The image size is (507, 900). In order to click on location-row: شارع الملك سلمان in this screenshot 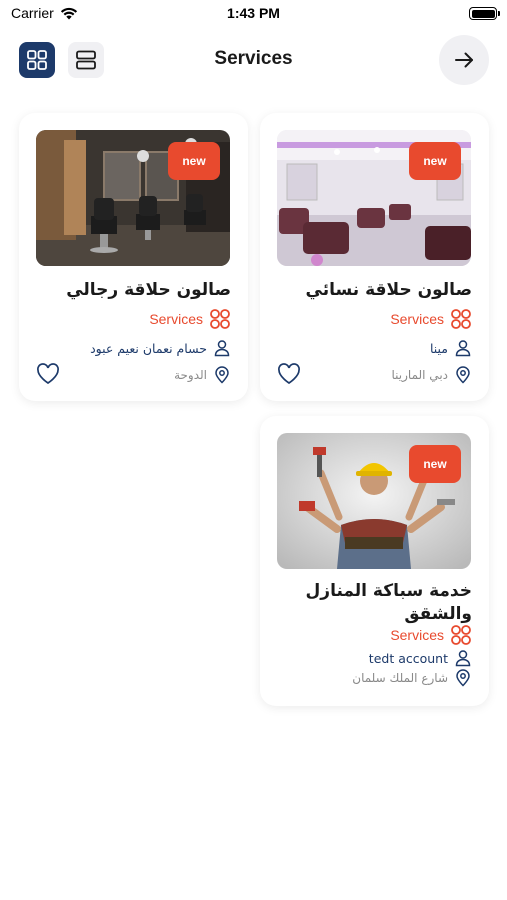, I will do `click(412, 678)`.